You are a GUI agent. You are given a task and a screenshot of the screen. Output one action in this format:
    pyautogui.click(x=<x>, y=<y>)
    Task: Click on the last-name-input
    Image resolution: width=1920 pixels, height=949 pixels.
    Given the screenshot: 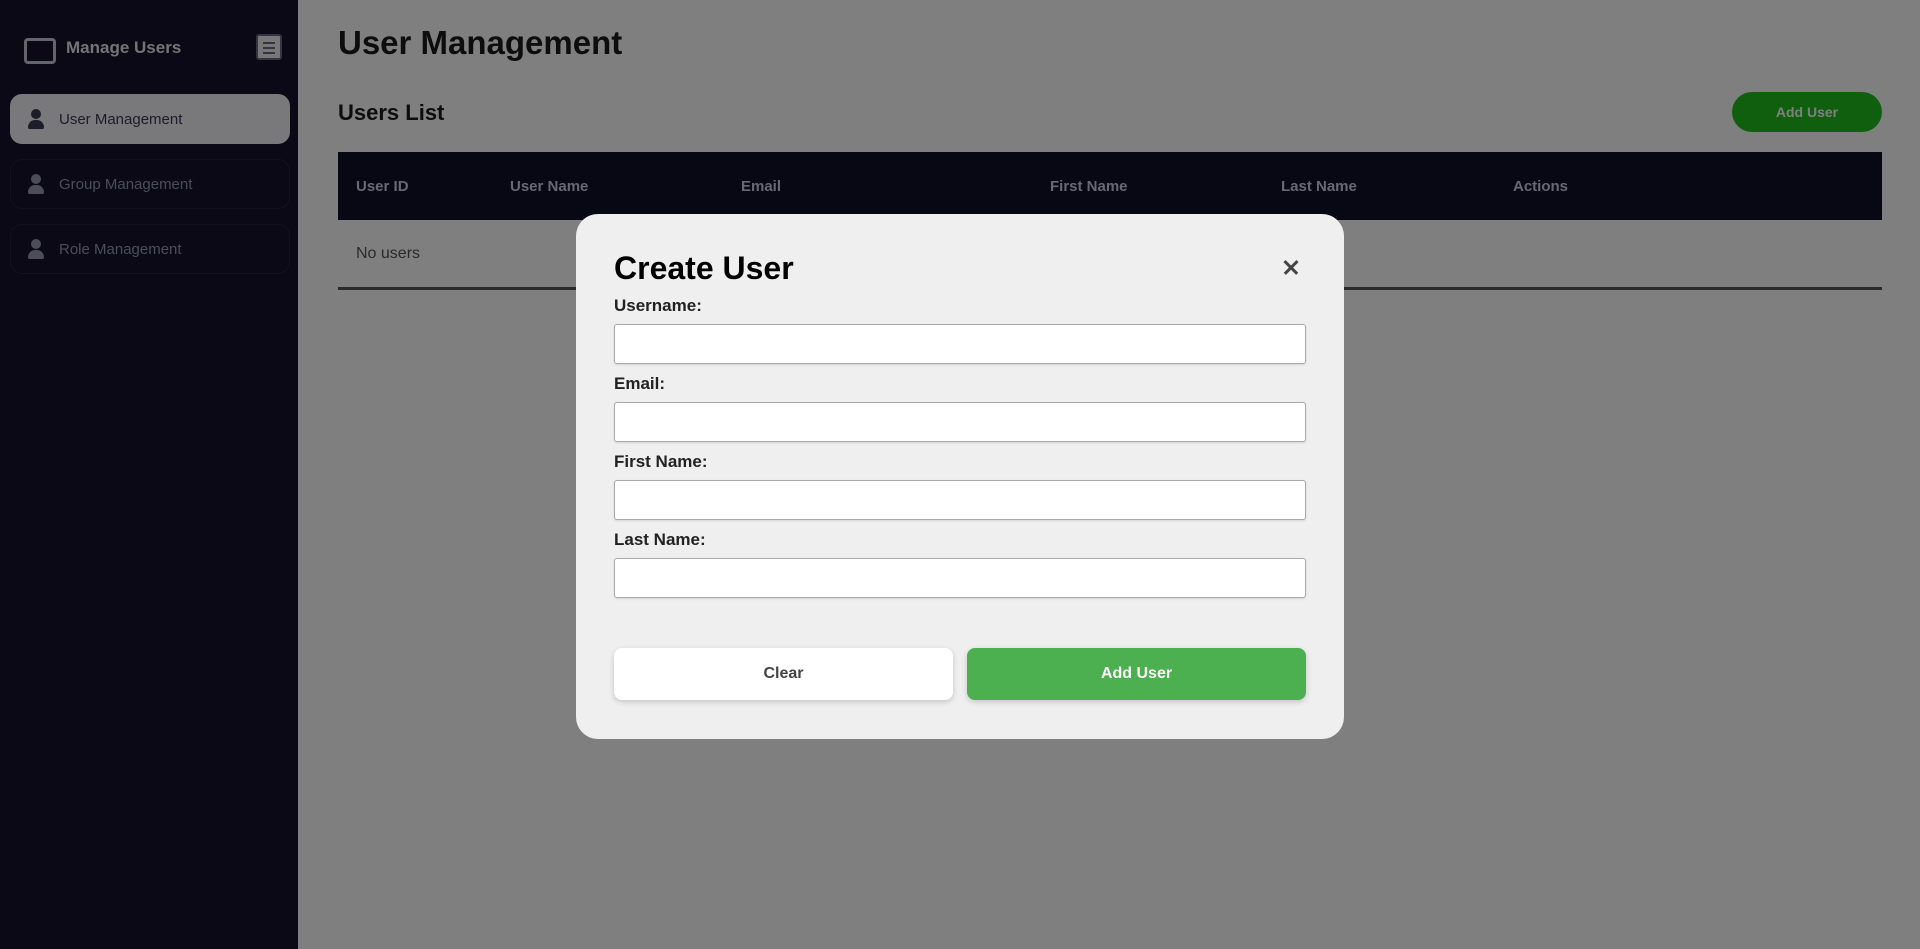 What is the action you would take?
    pyautogui.click(x=960, y=578)
    